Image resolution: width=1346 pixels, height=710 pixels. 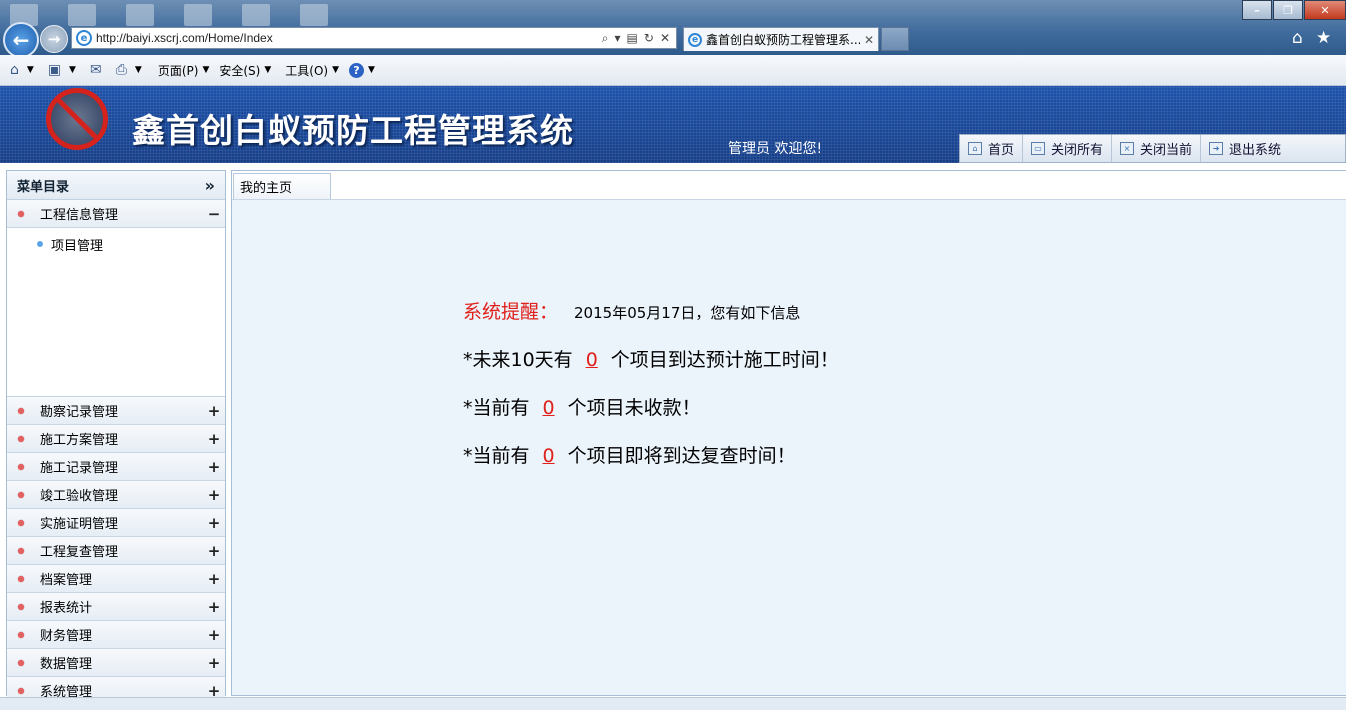 I want to click on browser-tab: e 鑫首创白蚁预防工程管理系... ✕, so click(x=781, y=39).